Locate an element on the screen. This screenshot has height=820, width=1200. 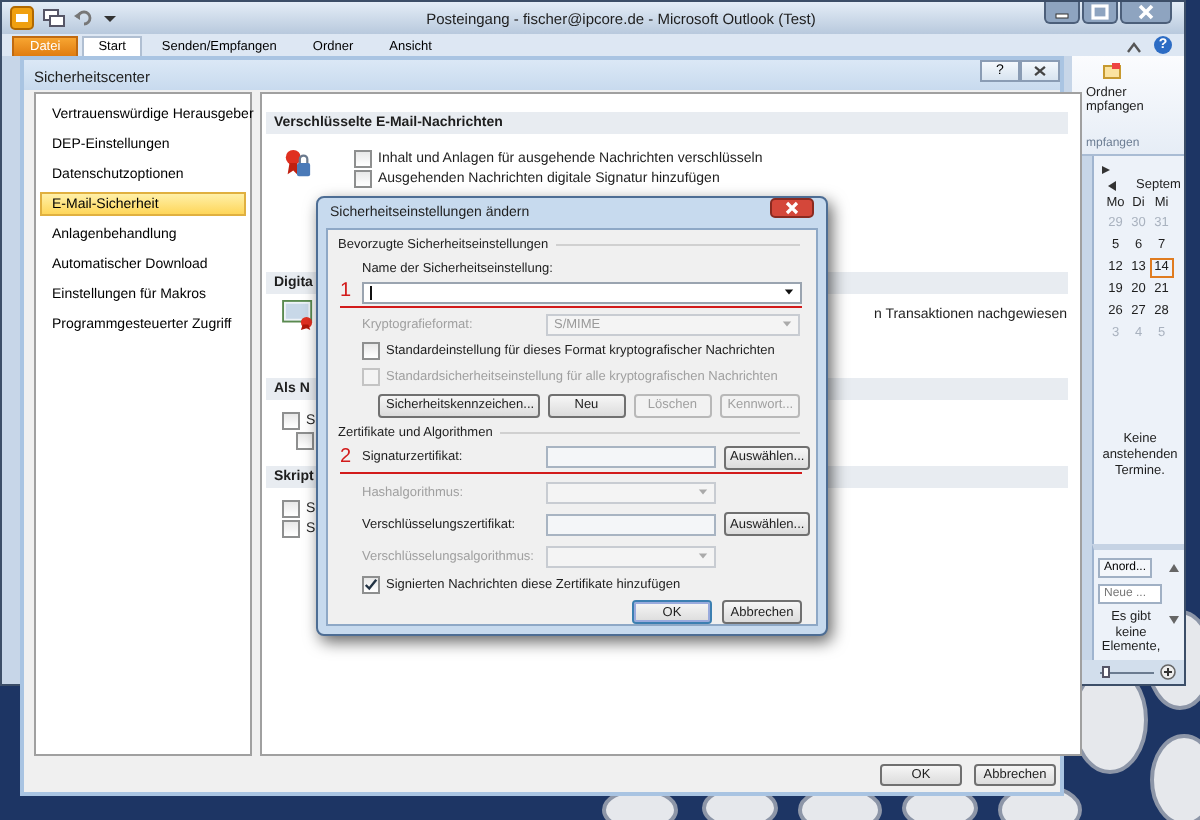
app-icon is located at coordinates (22, 18).